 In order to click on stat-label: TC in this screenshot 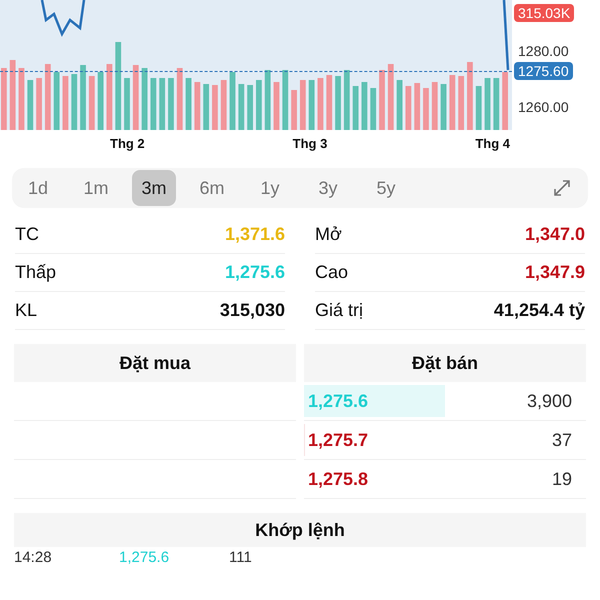, I will do `click(27, 234)`.